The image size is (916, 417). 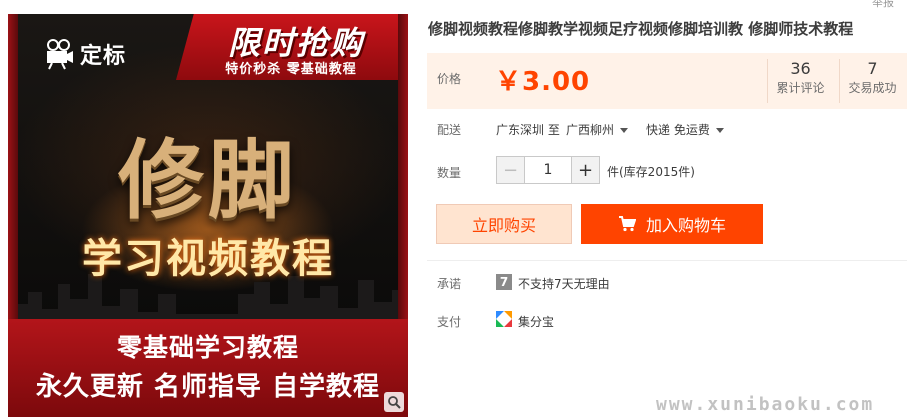 What do you see at coordinates (208, 259) in the screenshot?
I see `image-sub-title: 学习视频教程` at bounding box center [208, 259].